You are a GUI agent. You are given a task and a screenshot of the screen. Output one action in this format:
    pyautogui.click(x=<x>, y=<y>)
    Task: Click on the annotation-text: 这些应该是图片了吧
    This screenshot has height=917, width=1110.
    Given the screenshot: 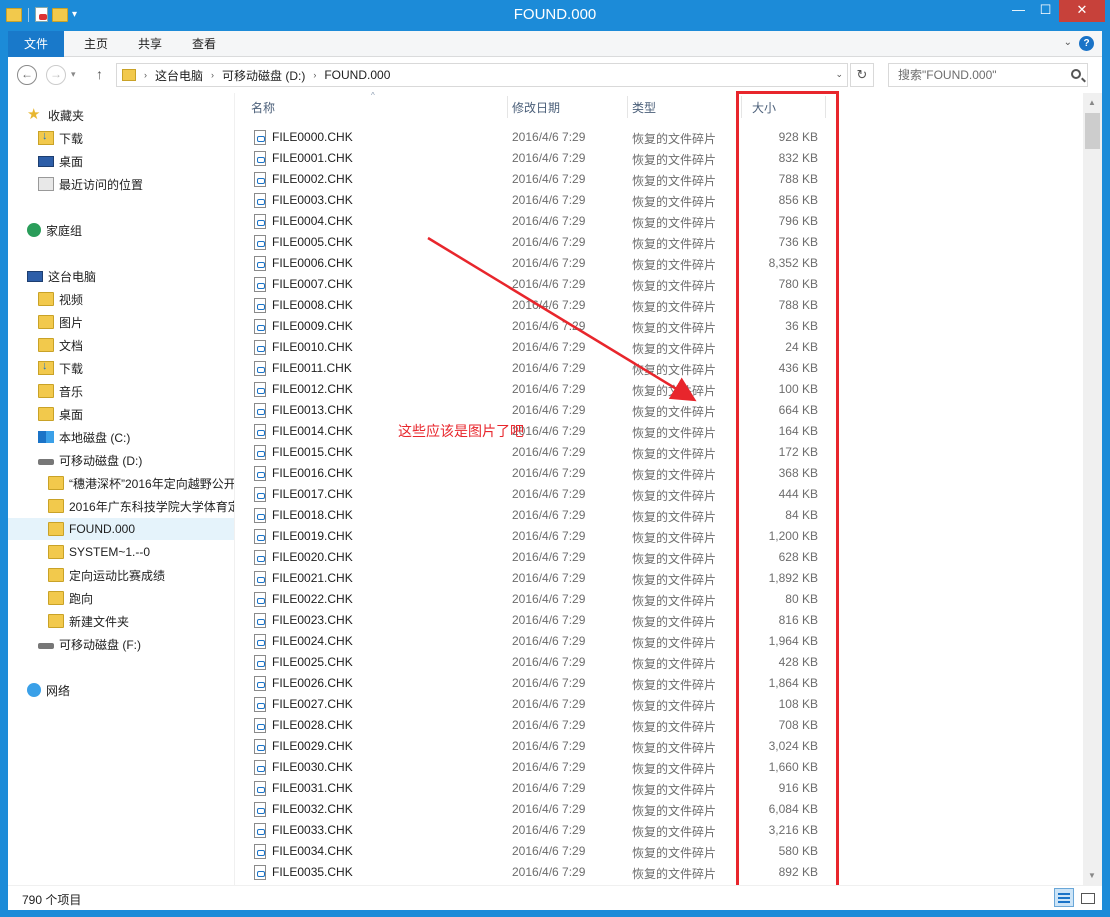 What is the action you would take?
    pyautogui.click(x=461, y=431)
    